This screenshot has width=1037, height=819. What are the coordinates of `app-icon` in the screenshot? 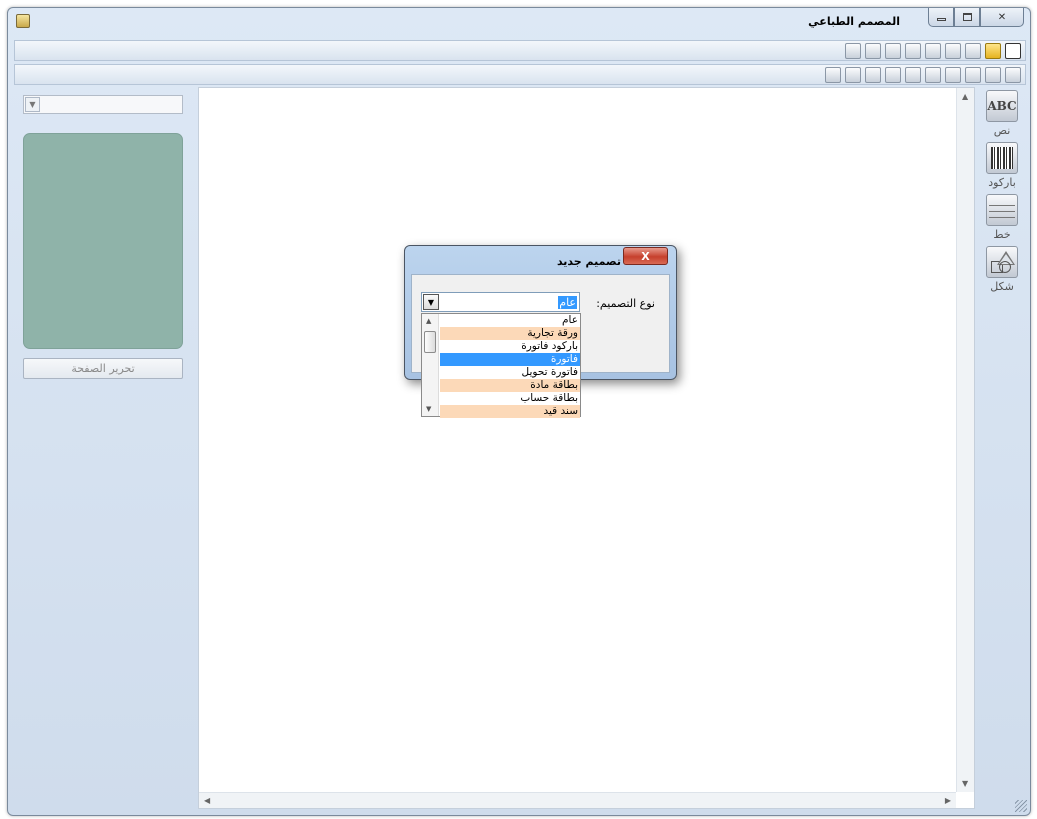 It's located at (23, 21).